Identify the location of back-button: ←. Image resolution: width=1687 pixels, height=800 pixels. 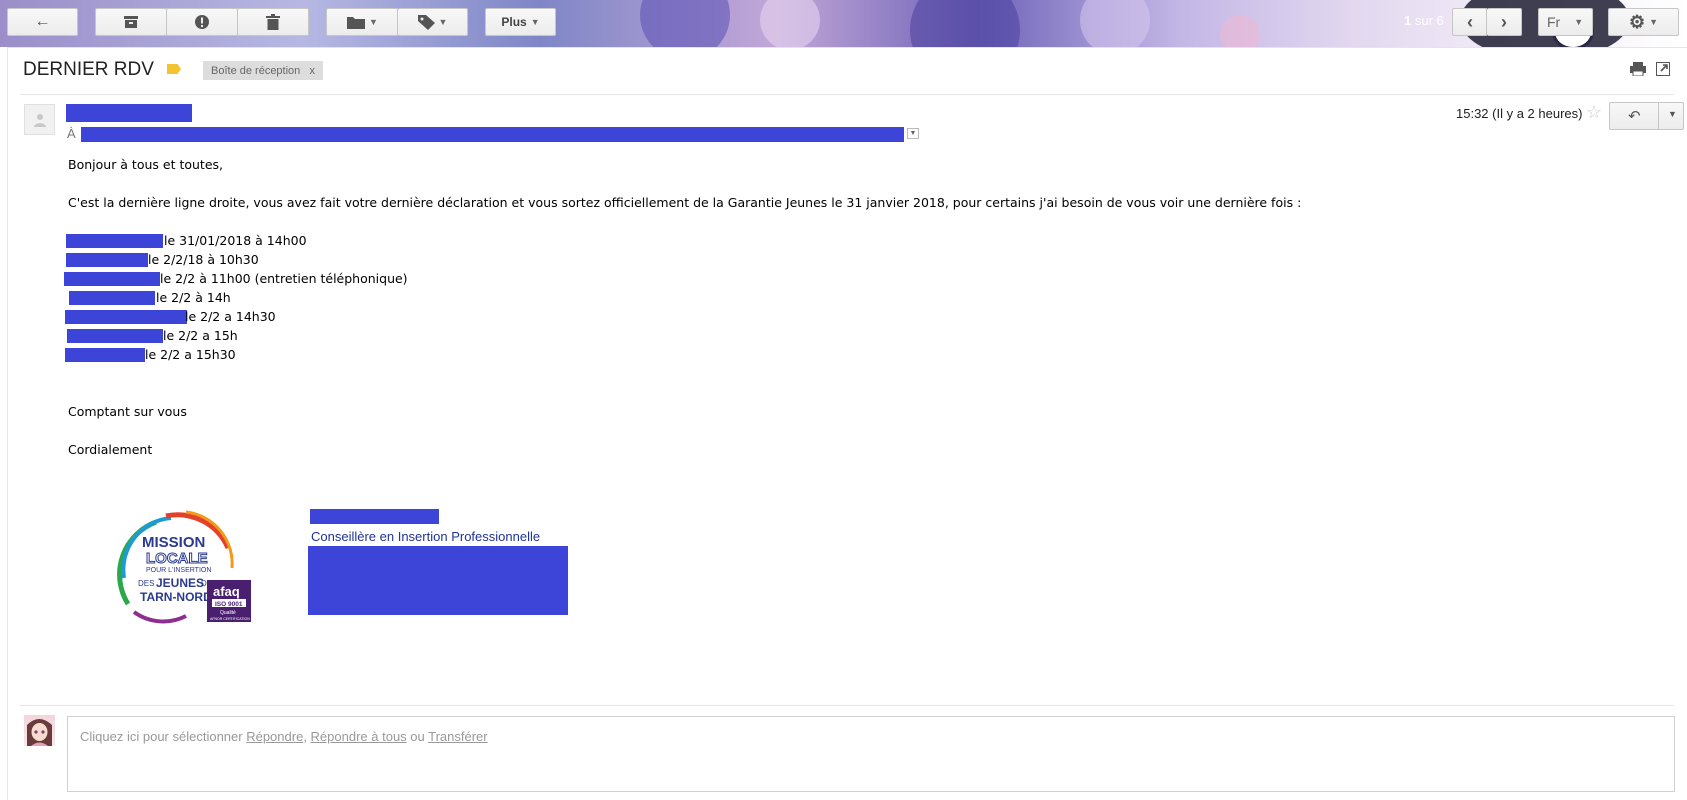
(42, 22).